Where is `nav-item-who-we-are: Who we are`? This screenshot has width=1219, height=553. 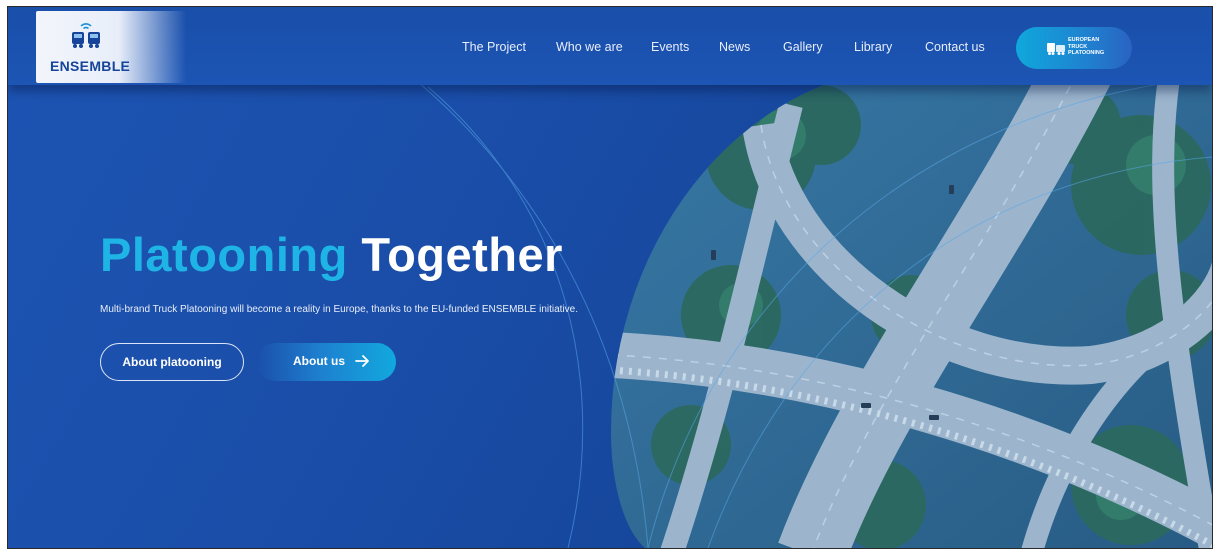 nav-item-who-we-are: Who we are is located at coordinates (589, 47).